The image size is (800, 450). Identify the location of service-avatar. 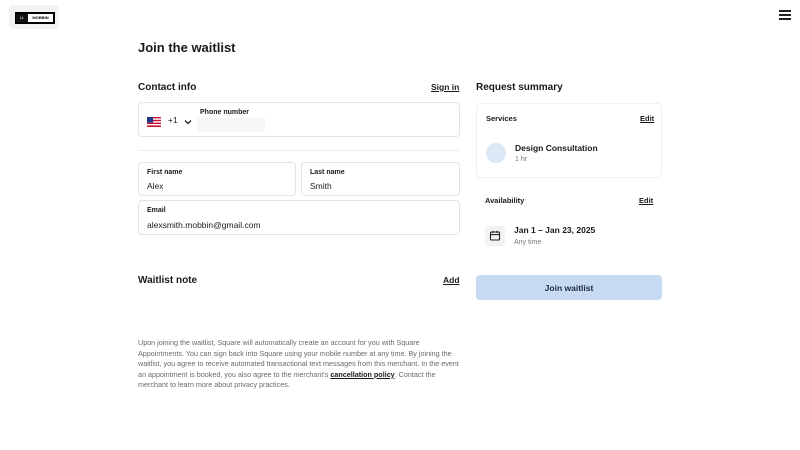
(496, 153).